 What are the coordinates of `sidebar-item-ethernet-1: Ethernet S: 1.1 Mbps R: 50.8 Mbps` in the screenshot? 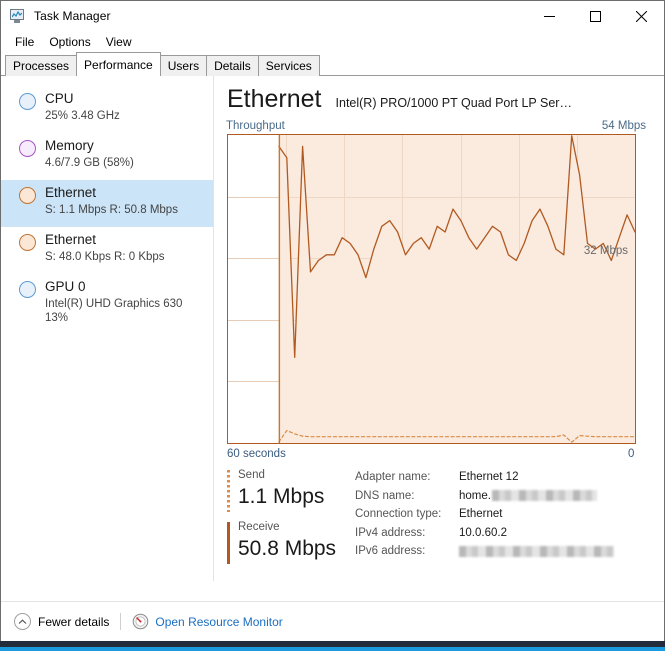 It's located at (107, 203).